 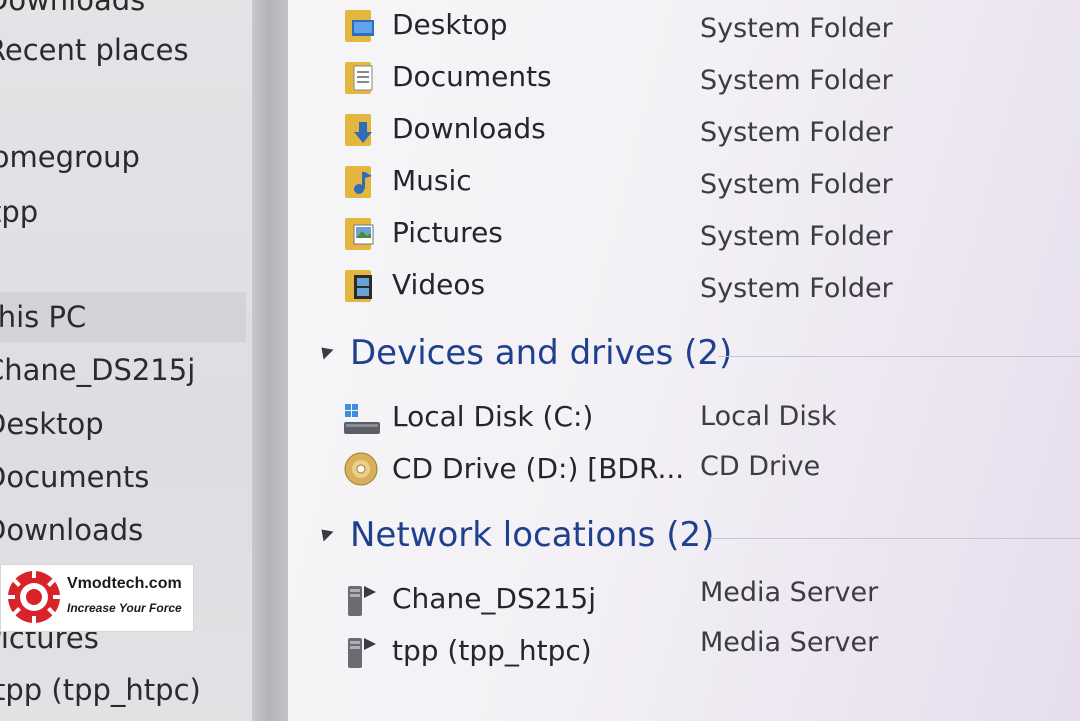 What do you see at coordinates (123, 317) in the screenshot?
I see `nav-item-this-pc: This PC` at bounding box center [123, 317].